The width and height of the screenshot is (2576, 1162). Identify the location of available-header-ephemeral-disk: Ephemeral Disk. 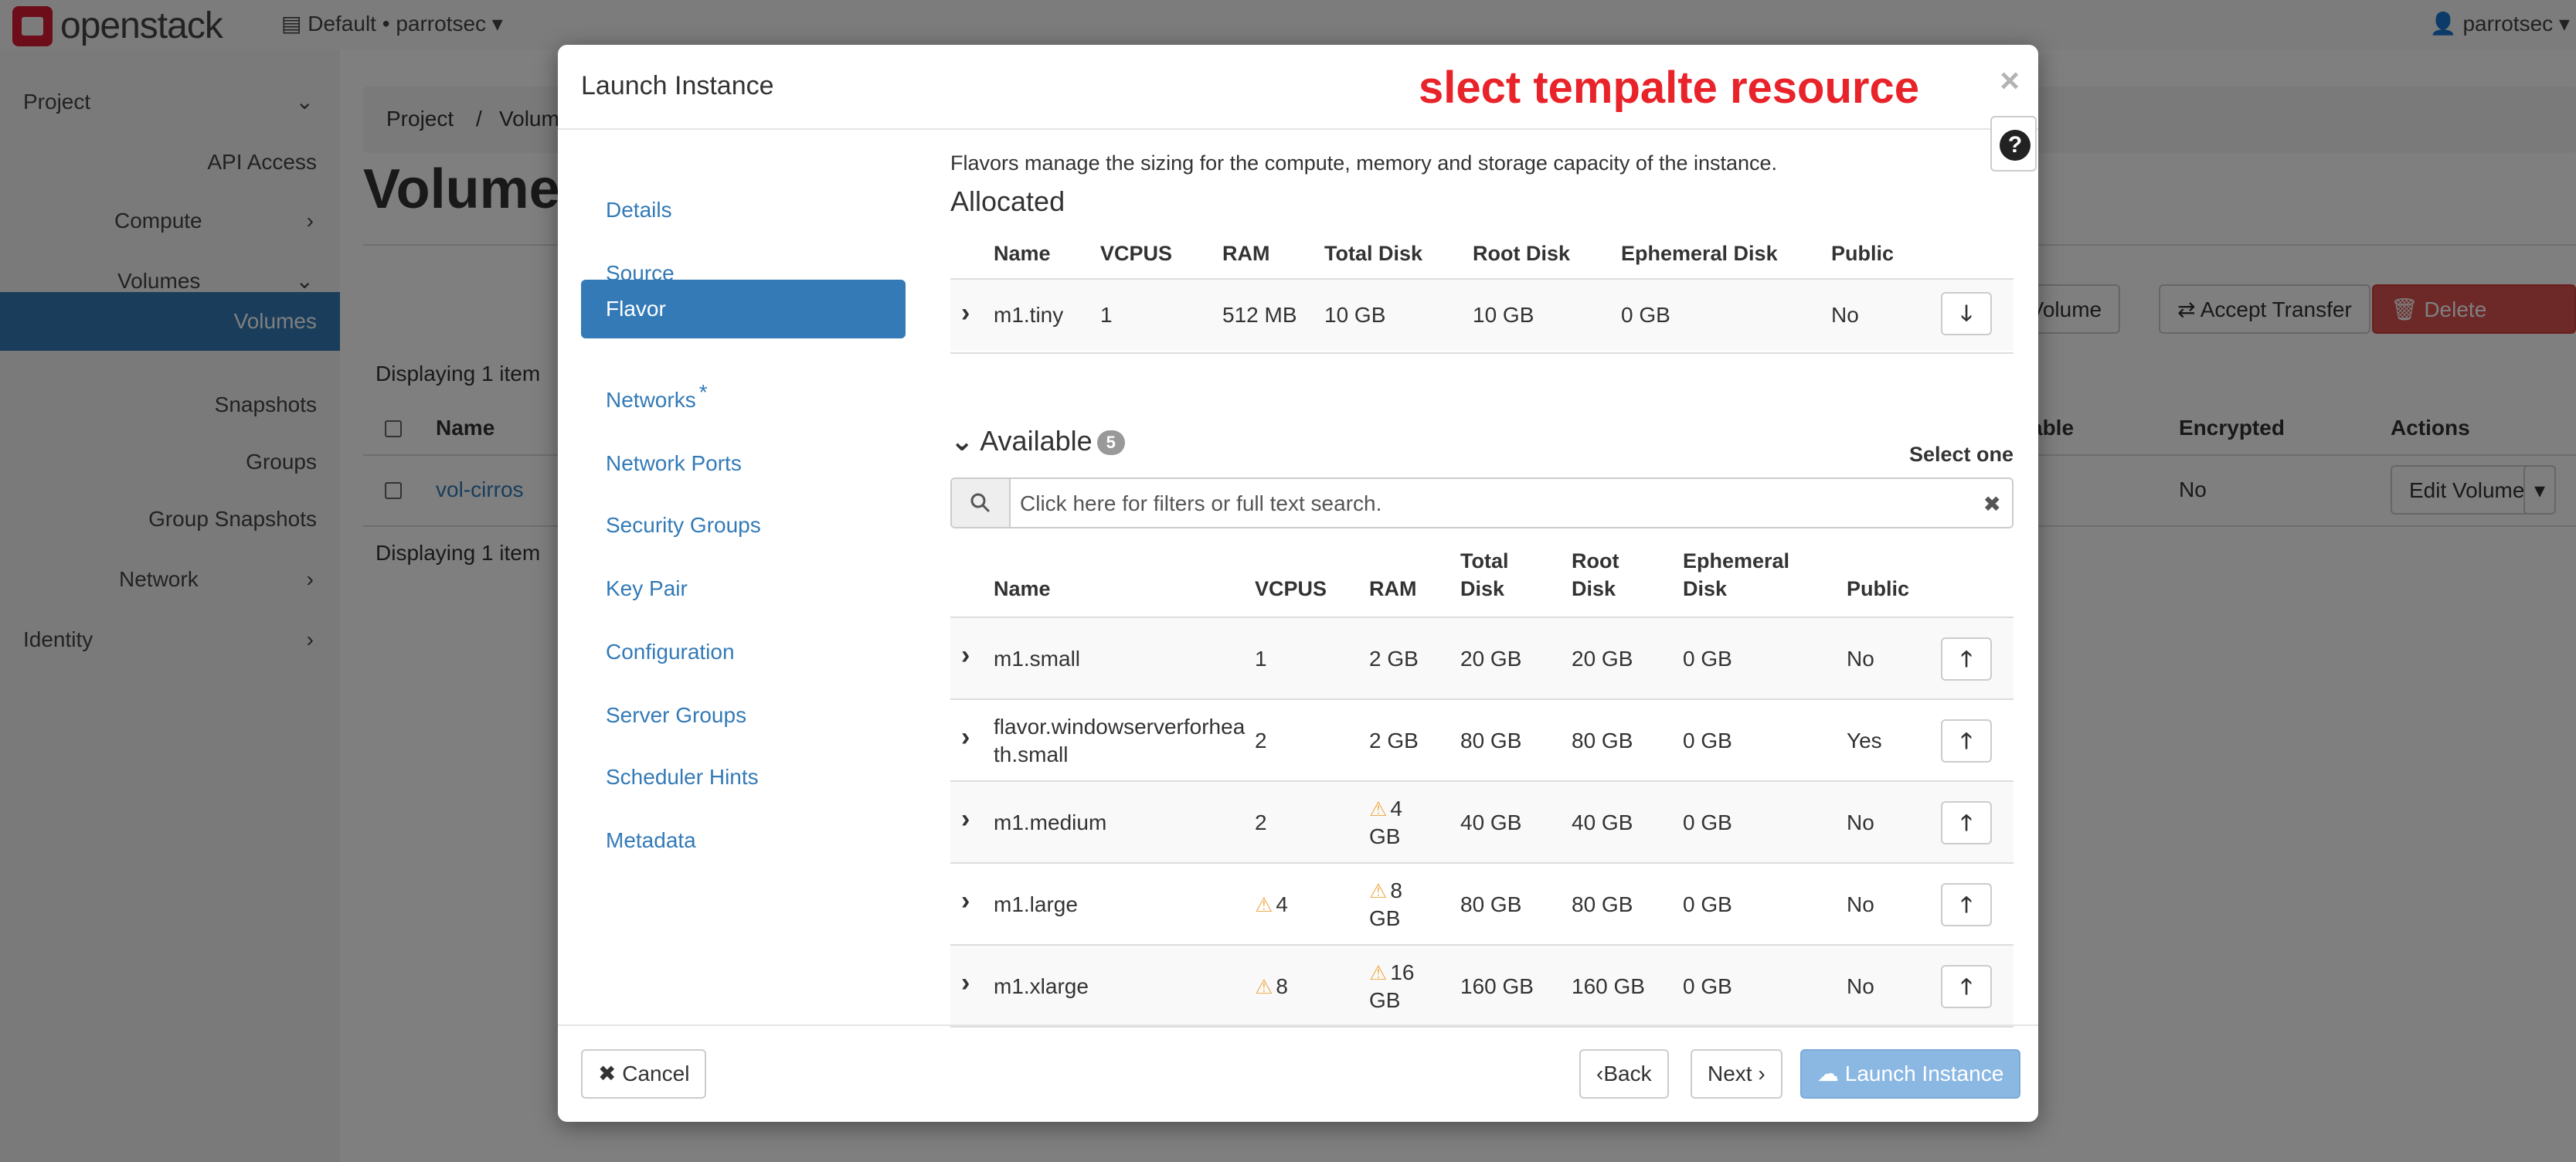
(1736, 575).